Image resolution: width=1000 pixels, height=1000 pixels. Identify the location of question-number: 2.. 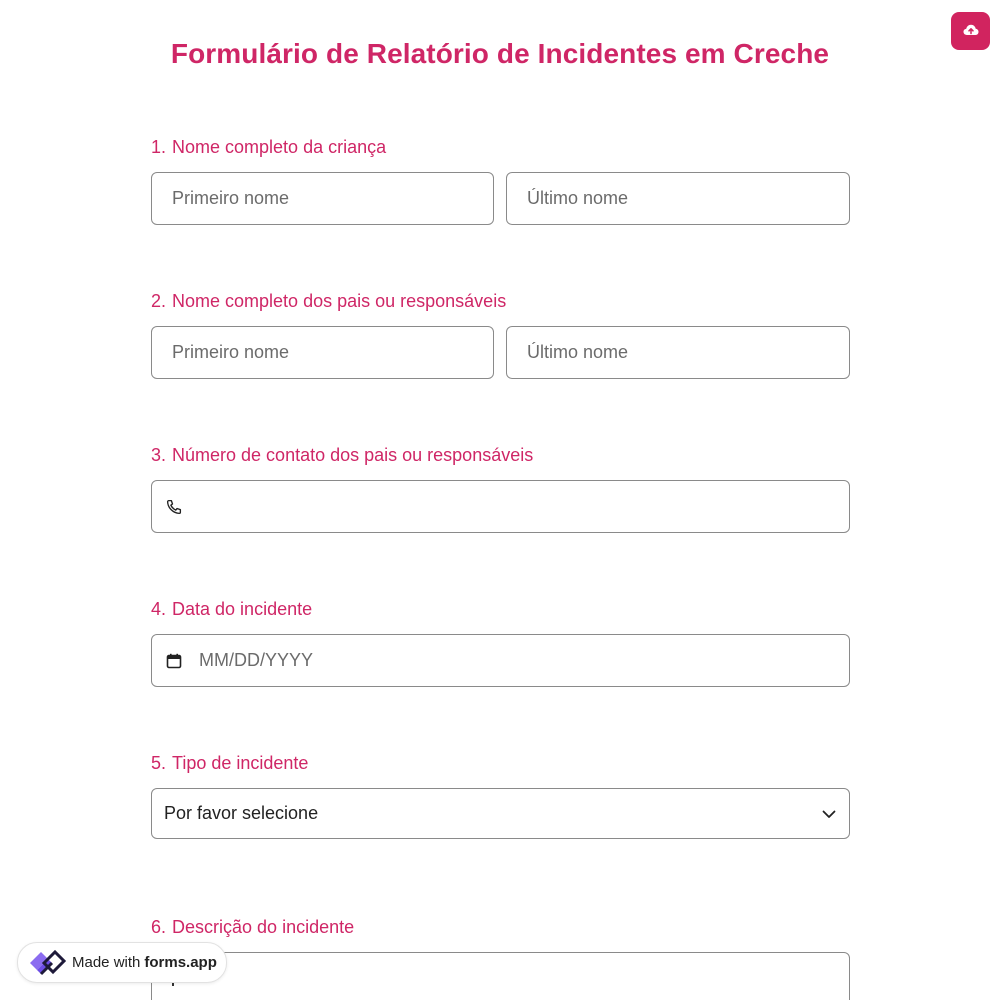
(159, 301).